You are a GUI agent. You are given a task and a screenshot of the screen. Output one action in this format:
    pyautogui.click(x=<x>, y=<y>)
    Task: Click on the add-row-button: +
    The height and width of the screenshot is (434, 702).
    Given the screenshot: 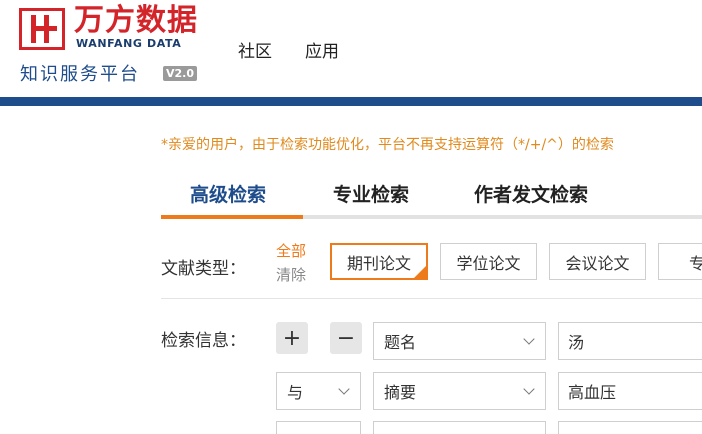 What is the action you would take?
    pyautogui.click(x=292, y=338)
    